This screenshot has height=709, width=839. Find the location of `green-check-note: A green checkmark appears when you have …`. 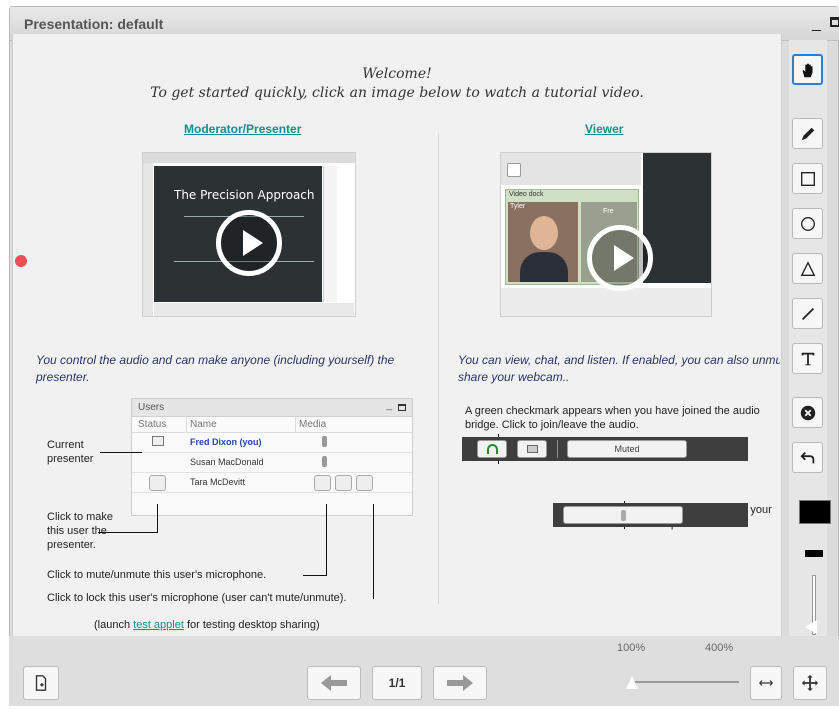

green-check-note: A green checkmark appears when you have … is located at coordinates (612, 418).